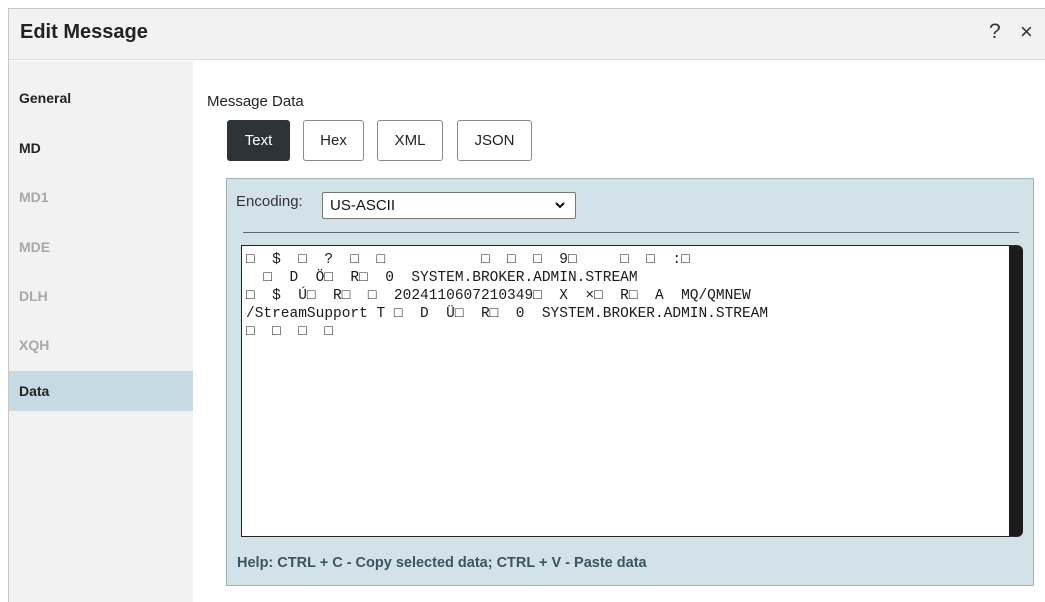  I want to click on divider, so click(631, 232).